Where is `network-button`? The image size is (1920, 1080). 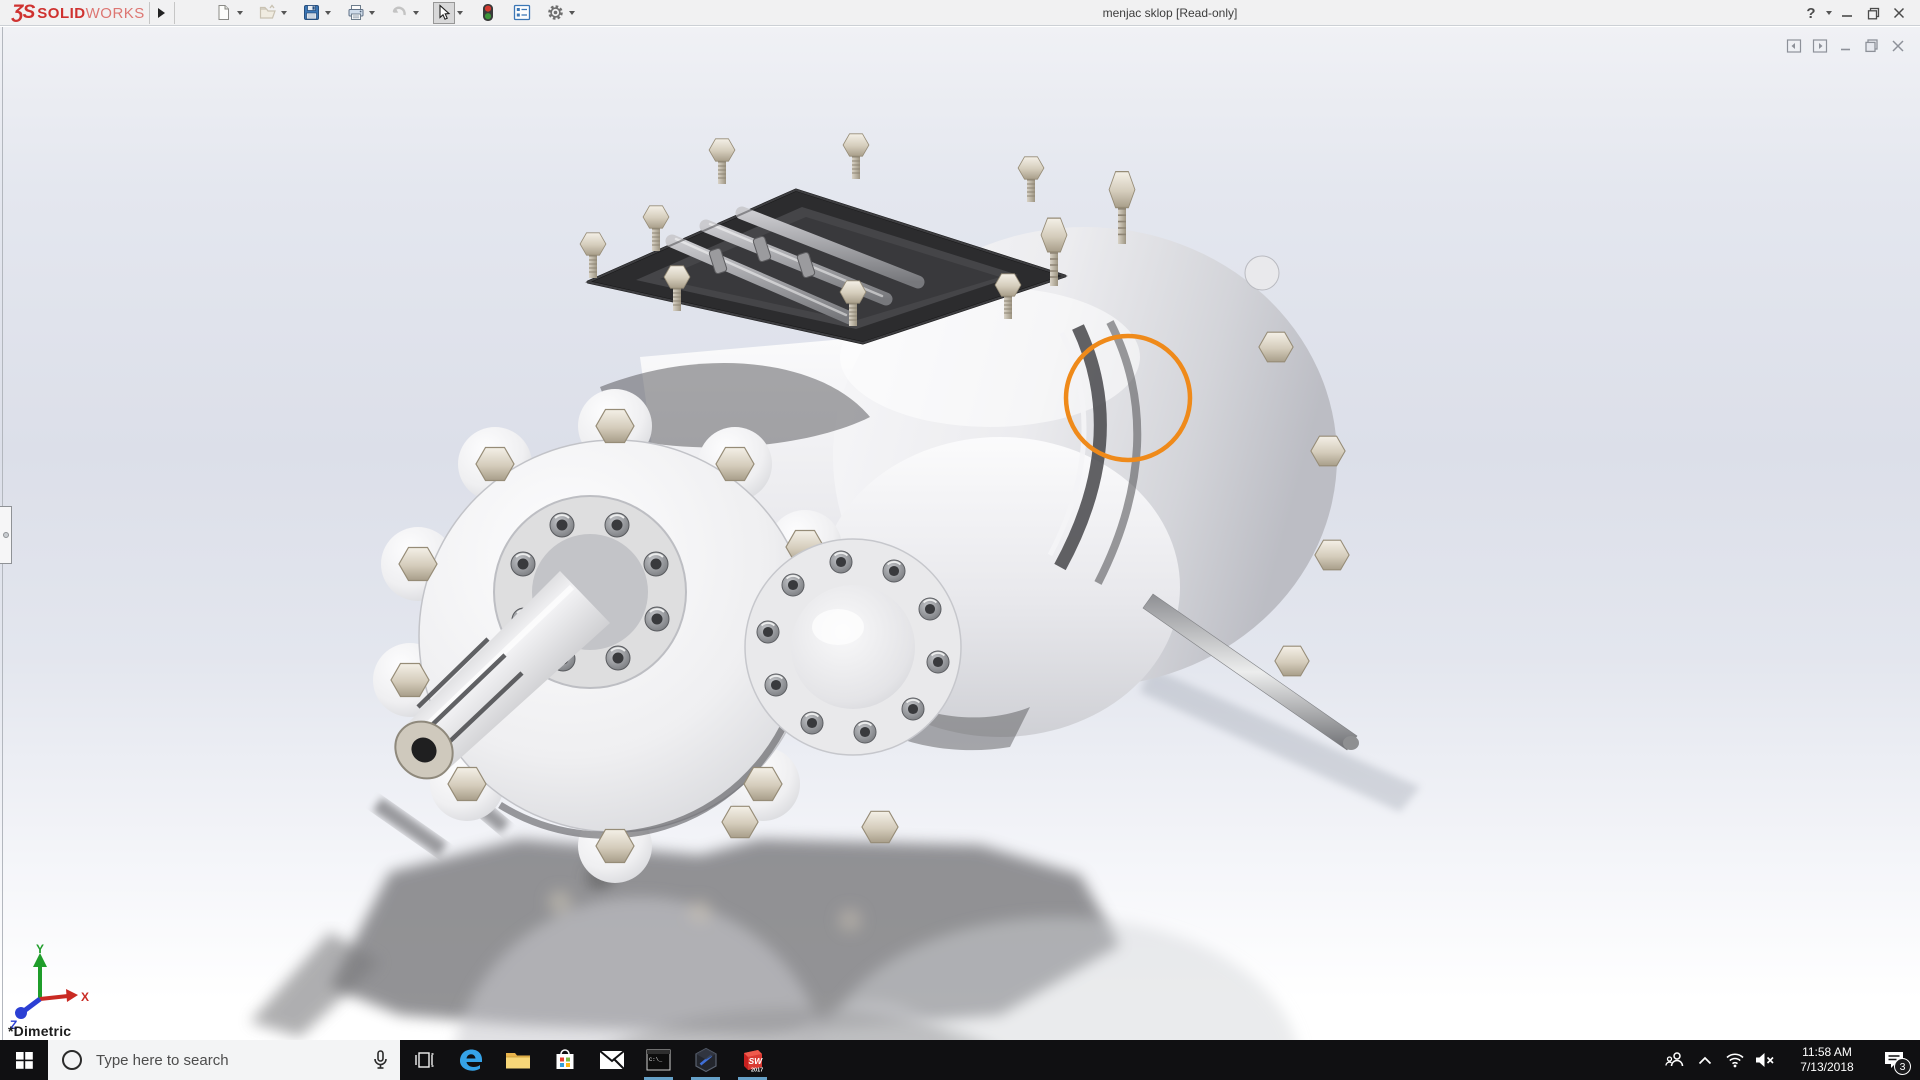 network-button is located at coordinates (1735, 1060).